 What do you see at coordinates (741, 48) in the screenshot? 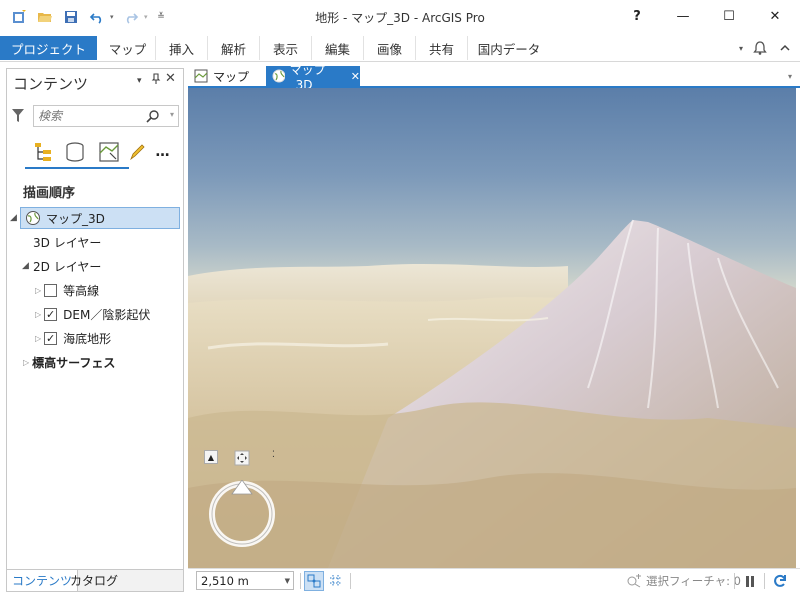
I see `ribbon-options-icon: ▾` at bounding box center [741, 48].